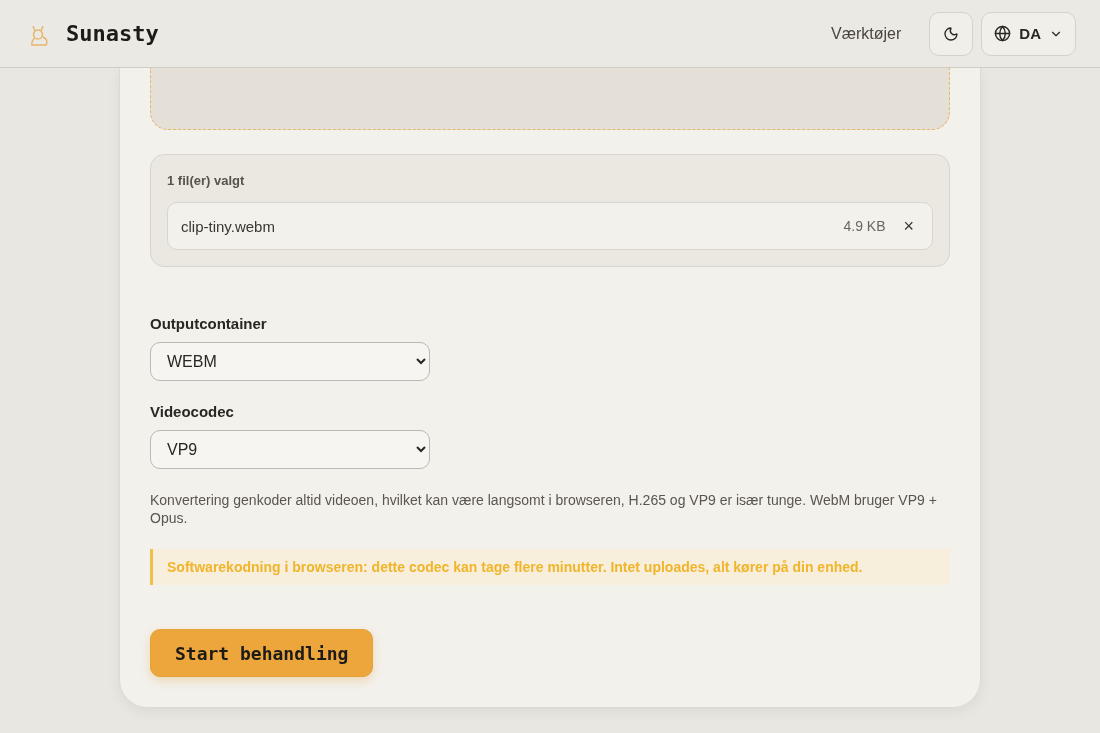 This screenshot has width=1100, height=733. I want to click on file-name: clip-tiny.webm, so click(228, 226).